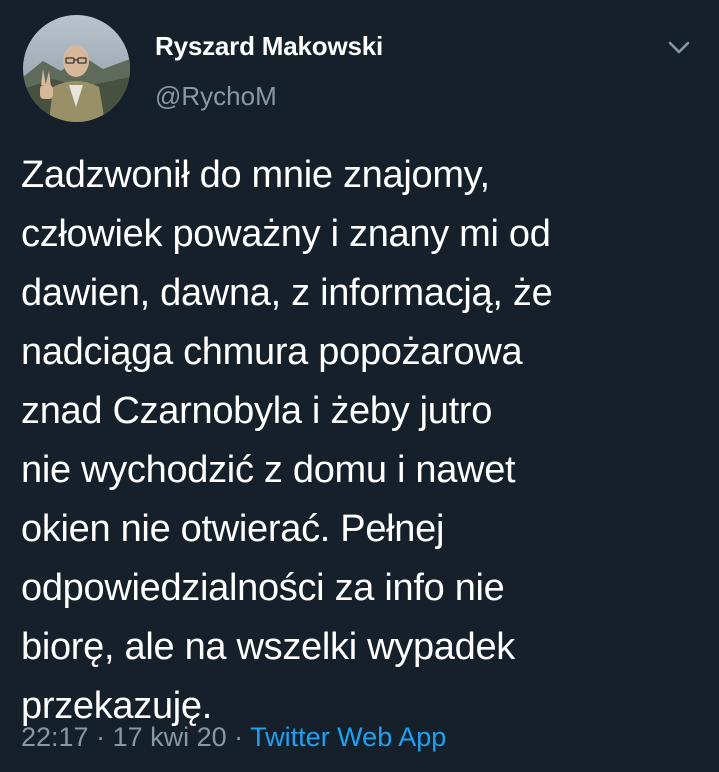 Image resolution: width=719 pixels, height=772 pixels. What do you see at coordinates (255, 175) in the screenshot?
I see `tweet-text-line: Zadzwonił do mnie znajomy,` at bounding box center [255, 175].